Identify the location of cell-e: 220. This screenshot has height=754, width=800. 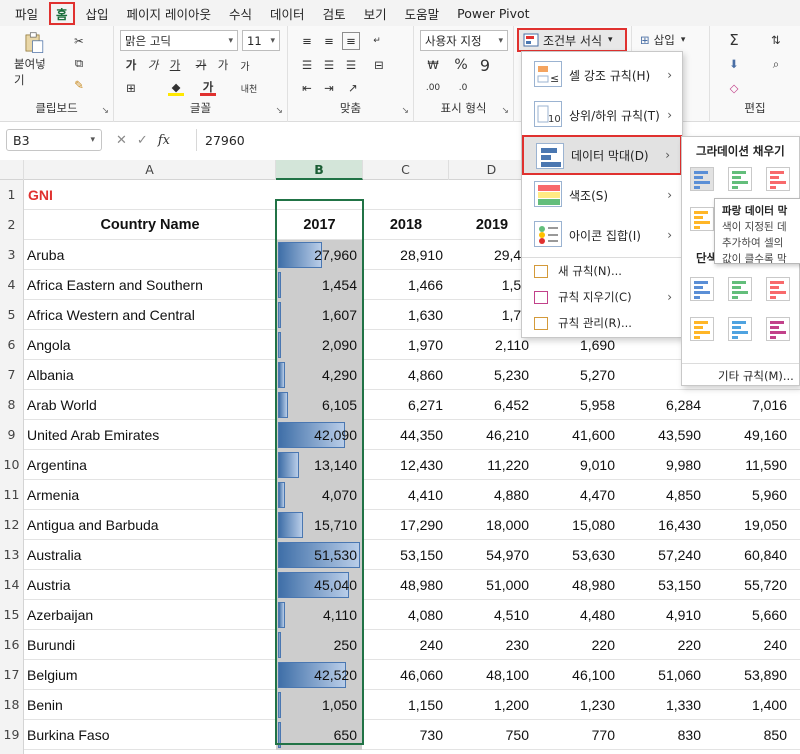
(578, 645).